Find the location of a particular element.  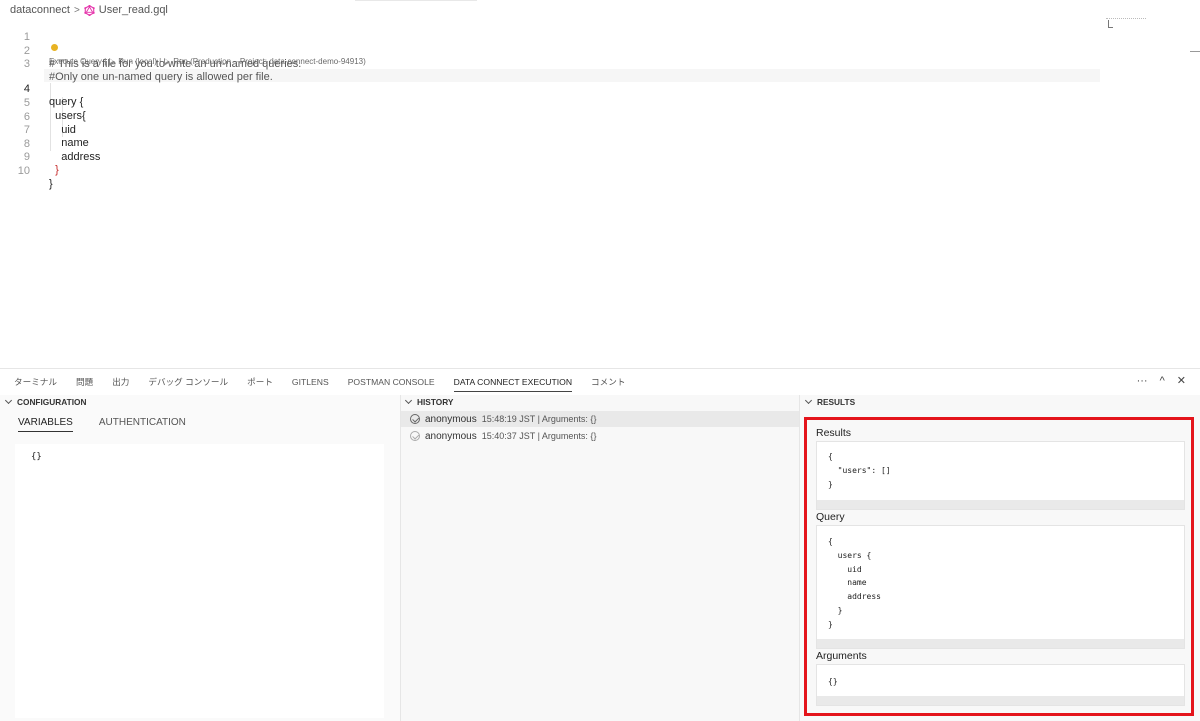

minimap-cursor is located at coordinates (1110, 24).